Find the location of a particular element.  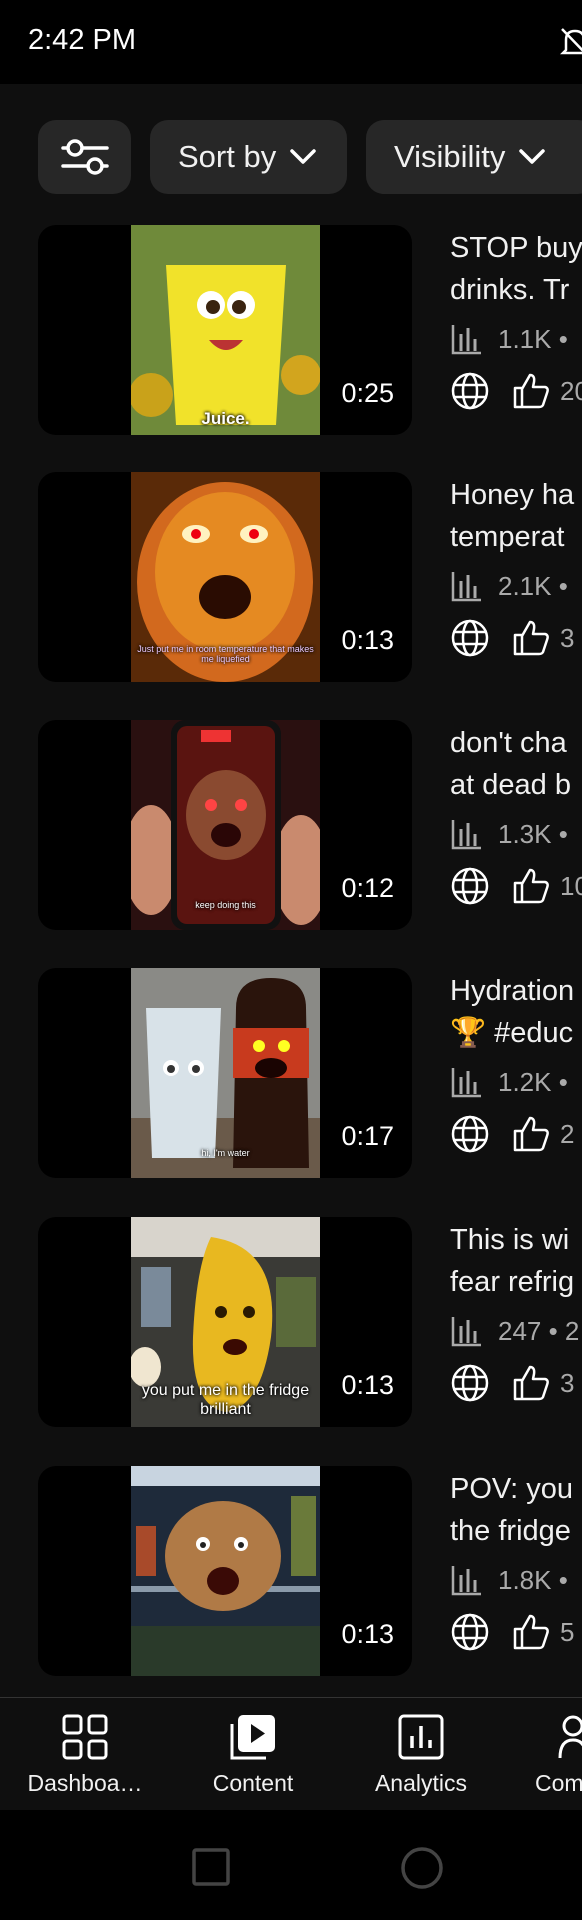

video-title: This is wi fear refrig is located at coordinates (516, 1261).